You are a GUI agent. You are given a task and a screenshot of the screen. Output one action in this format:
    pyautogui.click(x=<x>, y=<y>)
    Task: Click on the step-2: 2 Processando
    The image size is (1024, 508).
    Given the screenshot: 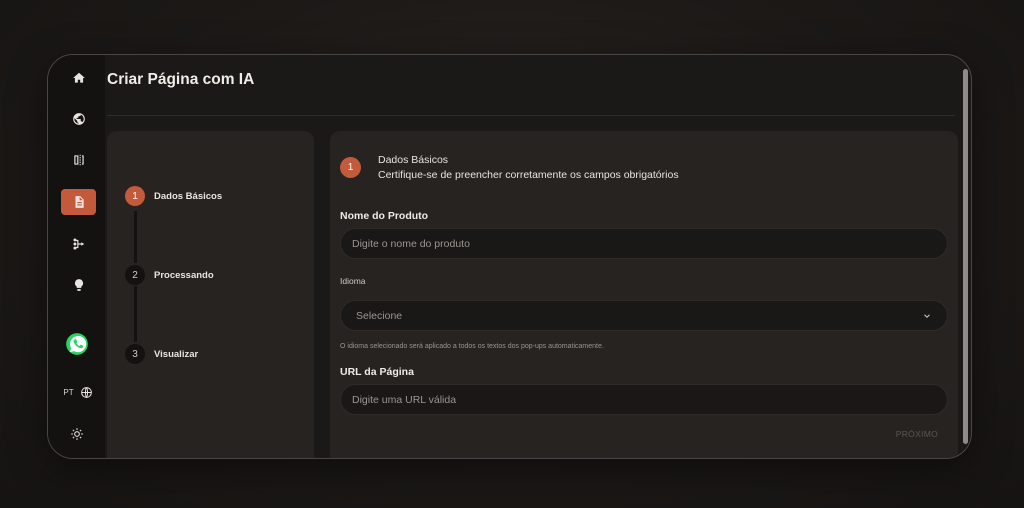 What is the action you would take?
    pyautogui.click(x=169, y=275)
    